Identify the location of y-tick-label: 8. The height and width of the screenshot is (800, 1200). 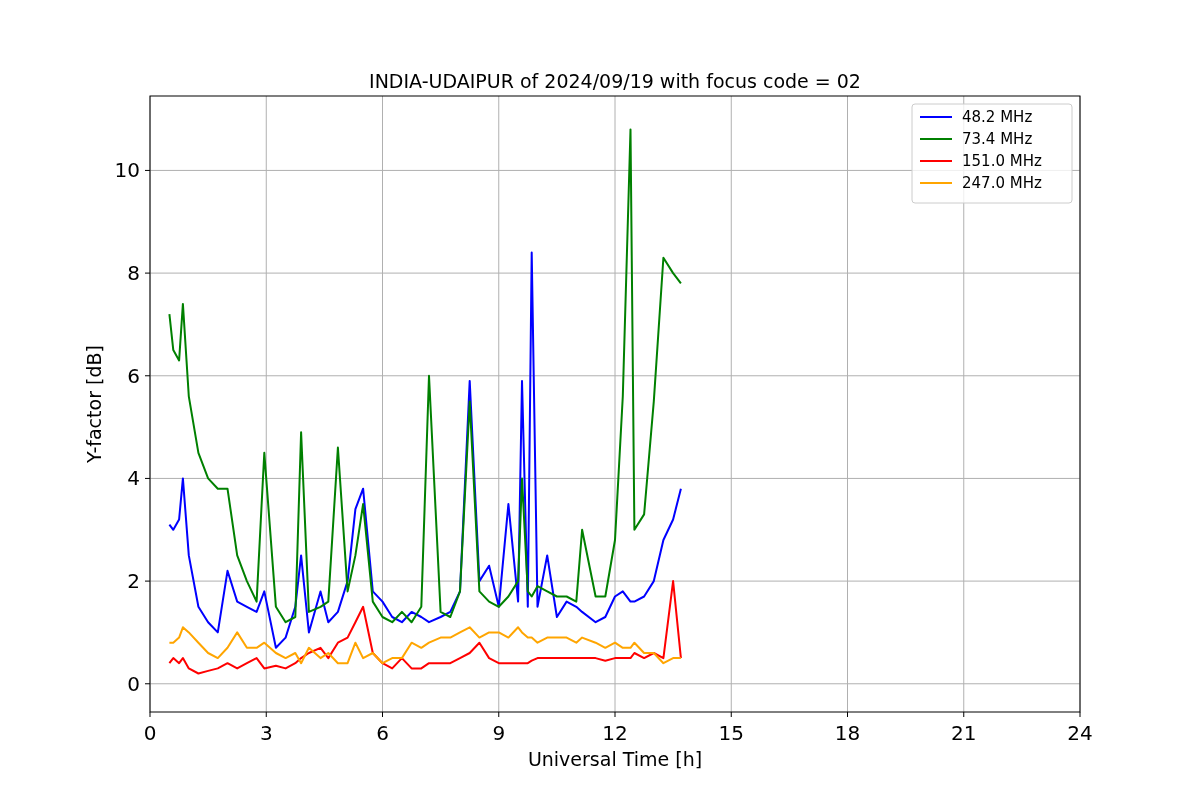
(133, 273).